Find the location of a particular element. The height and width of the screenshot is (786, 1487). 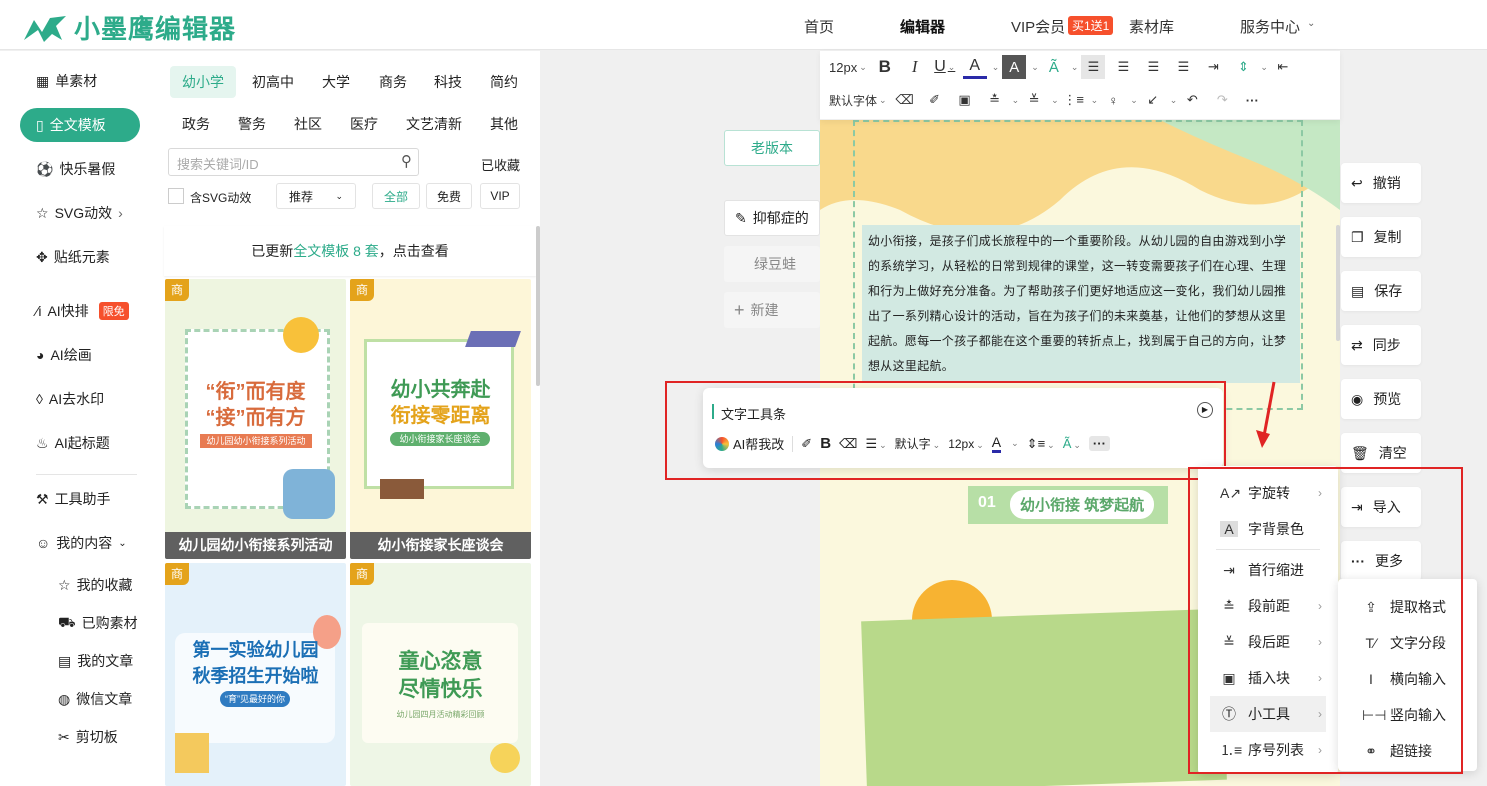

template-card: 童心恣意 尽情快乐 幼儿园四月活动精彩回顾 商 is located at coordinates (440, 674).